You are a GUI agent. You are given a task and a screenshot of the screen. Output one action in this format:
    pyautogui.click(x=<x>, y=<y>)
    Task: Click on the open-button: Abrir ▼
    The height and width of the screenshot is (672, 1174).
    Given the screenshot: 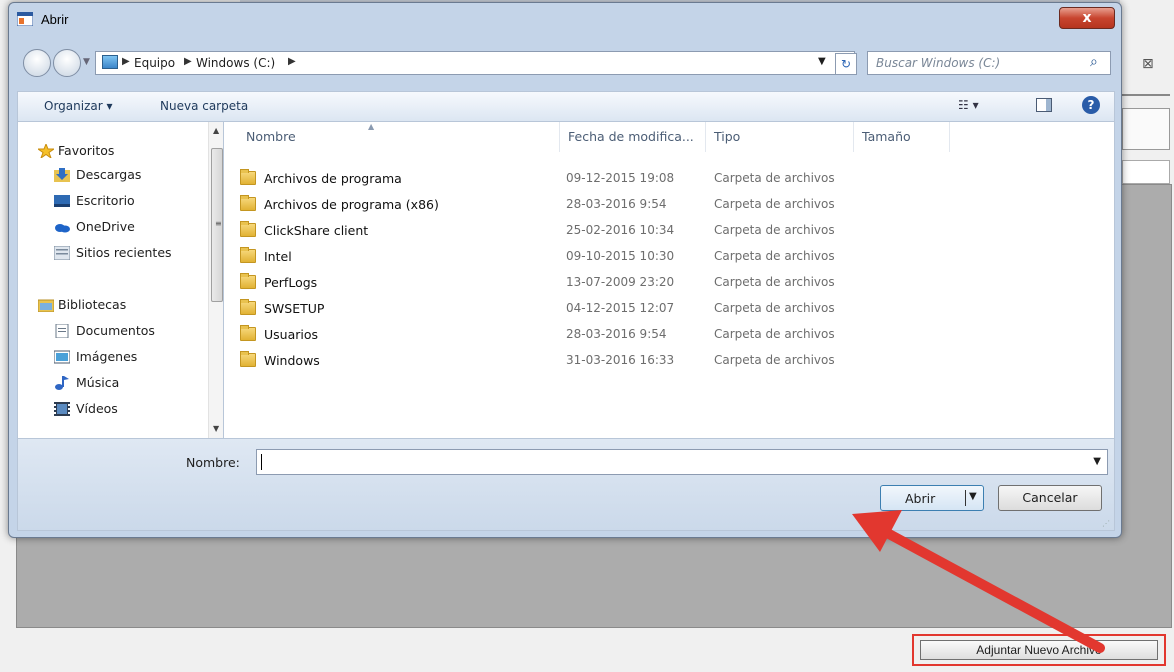 What is the action you would take?
    pyautogui.click(x=932, y=498)
    